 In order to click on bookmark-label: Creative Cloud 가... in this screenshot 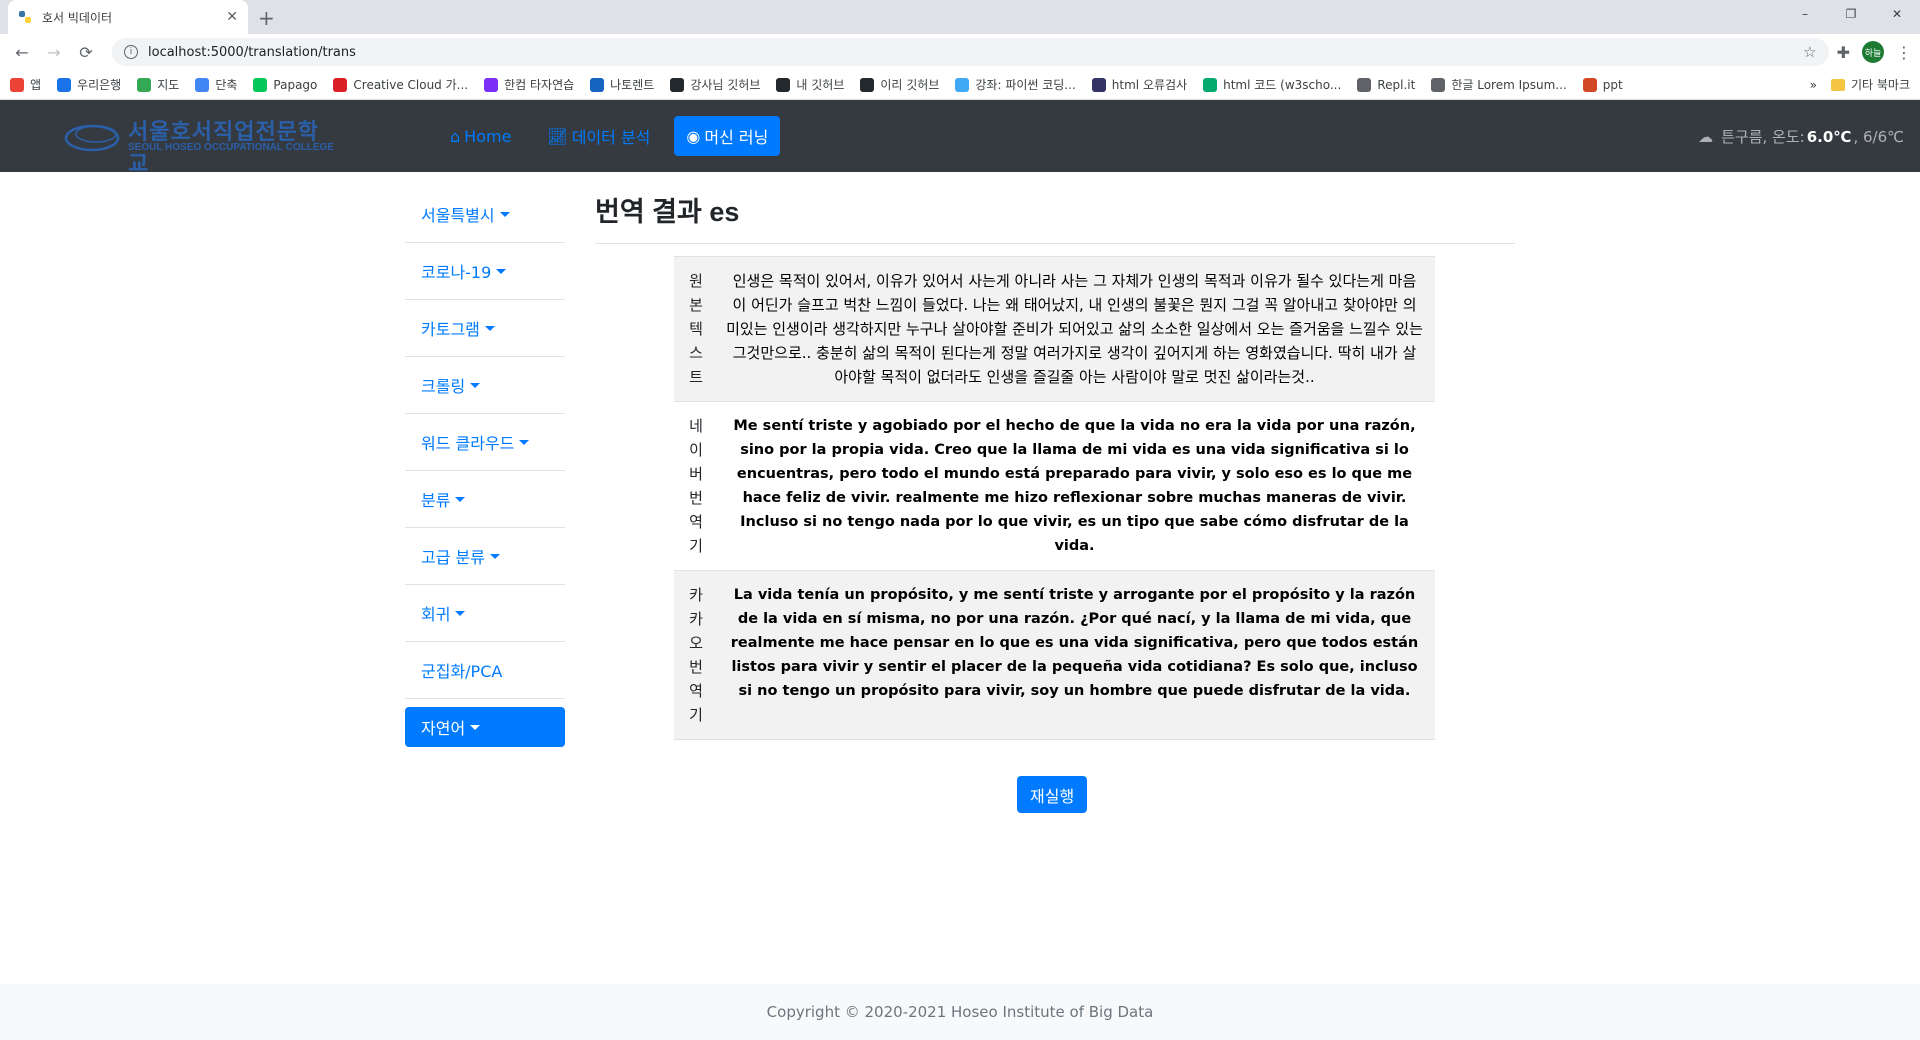, I will do `click(411, 85)`.